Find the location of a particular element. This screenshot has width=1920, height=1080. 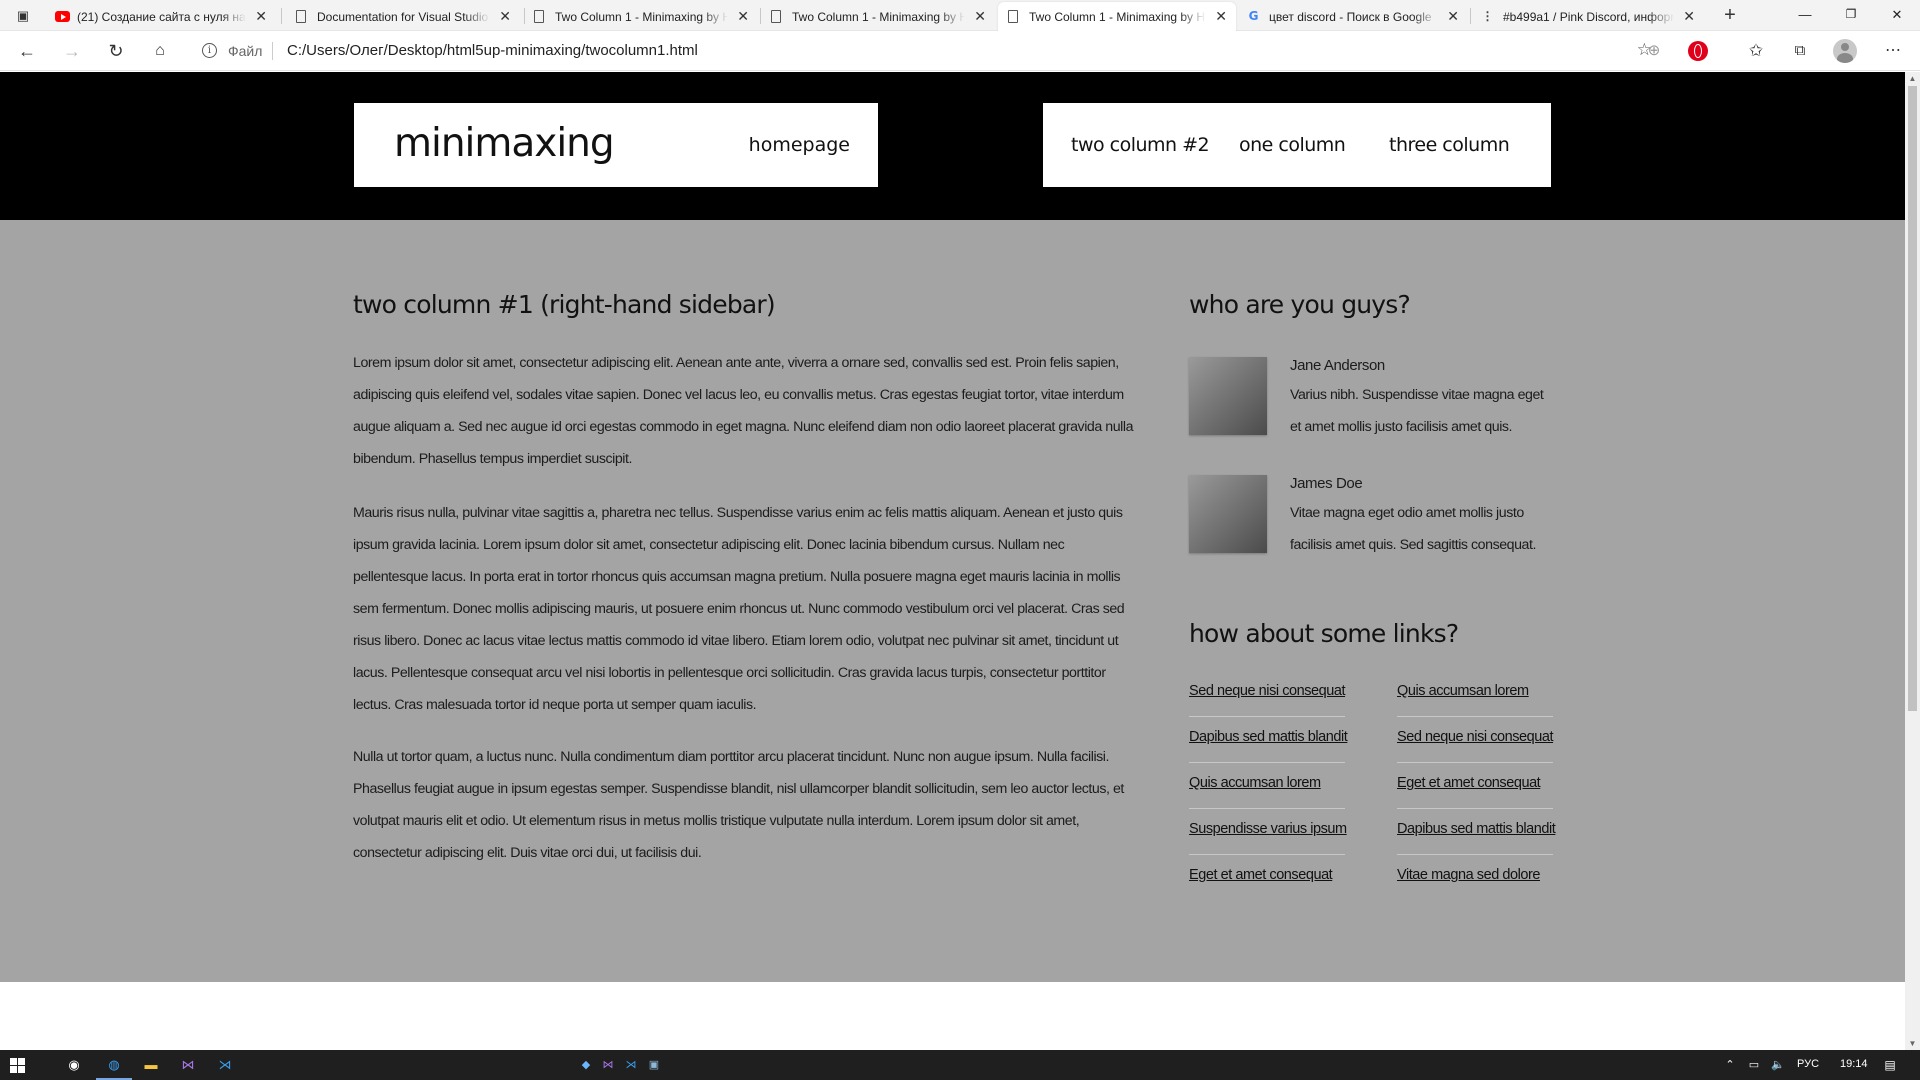

browser-tab-active: Two Column 1 - Minimaxing by HTML5 UP ✕ is located at coordinates (1117, 16).